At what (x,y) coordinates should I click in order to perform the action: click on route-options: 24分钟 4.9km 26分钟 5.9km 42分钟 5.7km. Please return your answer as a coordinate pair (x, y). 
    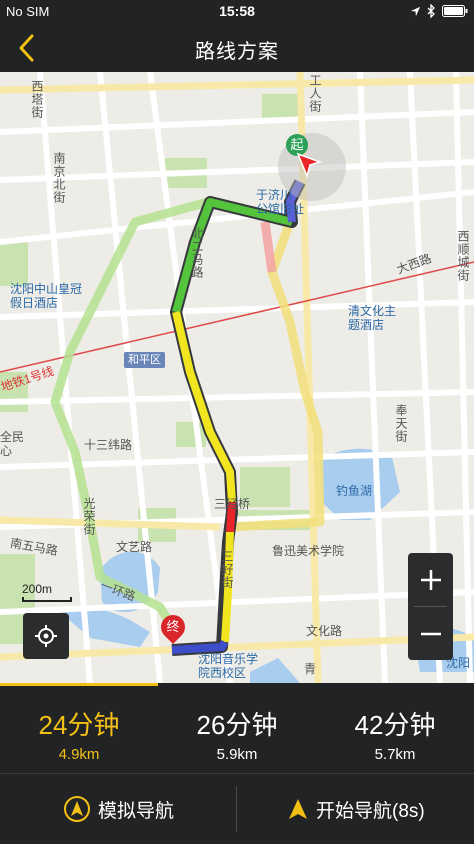
    Looking at the image, I should click on (237, 728).